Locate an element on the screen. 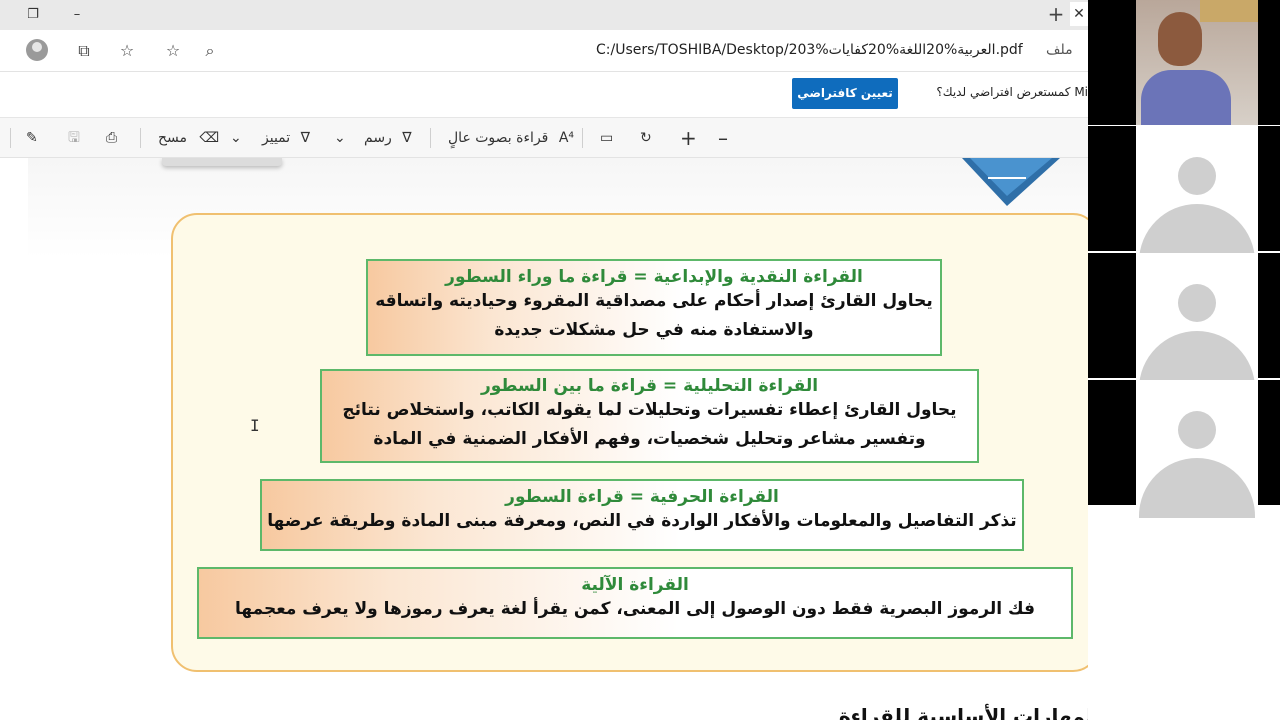 The width and height of the screenshot is (1280, 720). video-tile-presenter is located at coordinates (1184, 62).